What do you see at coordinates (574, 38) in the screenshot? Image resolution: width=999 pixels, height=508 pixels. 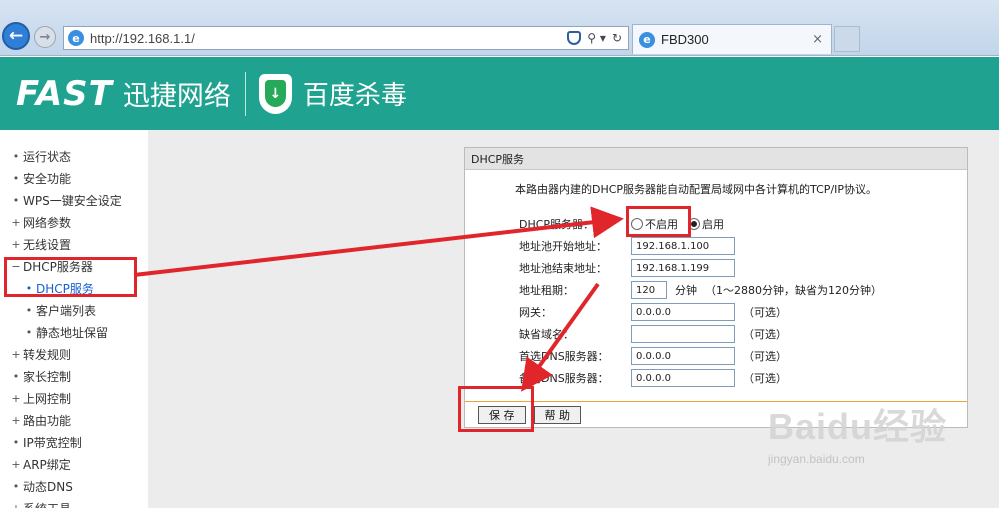 I see `compatibility-shield-icon` at bounding box center [574, 38].